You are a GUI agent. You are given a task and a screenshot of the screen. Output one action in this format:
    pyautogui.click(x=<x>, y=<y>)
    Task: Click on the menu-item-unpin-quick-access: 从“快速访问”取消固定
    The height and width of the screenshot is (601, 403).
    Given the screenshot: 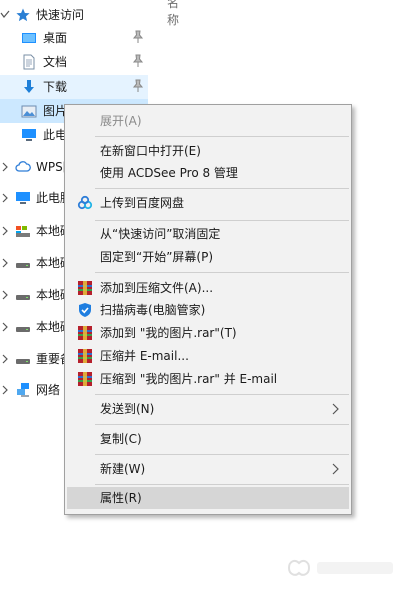 What is the action you would take?
    pyautogui.click(x=208, y=234)
    